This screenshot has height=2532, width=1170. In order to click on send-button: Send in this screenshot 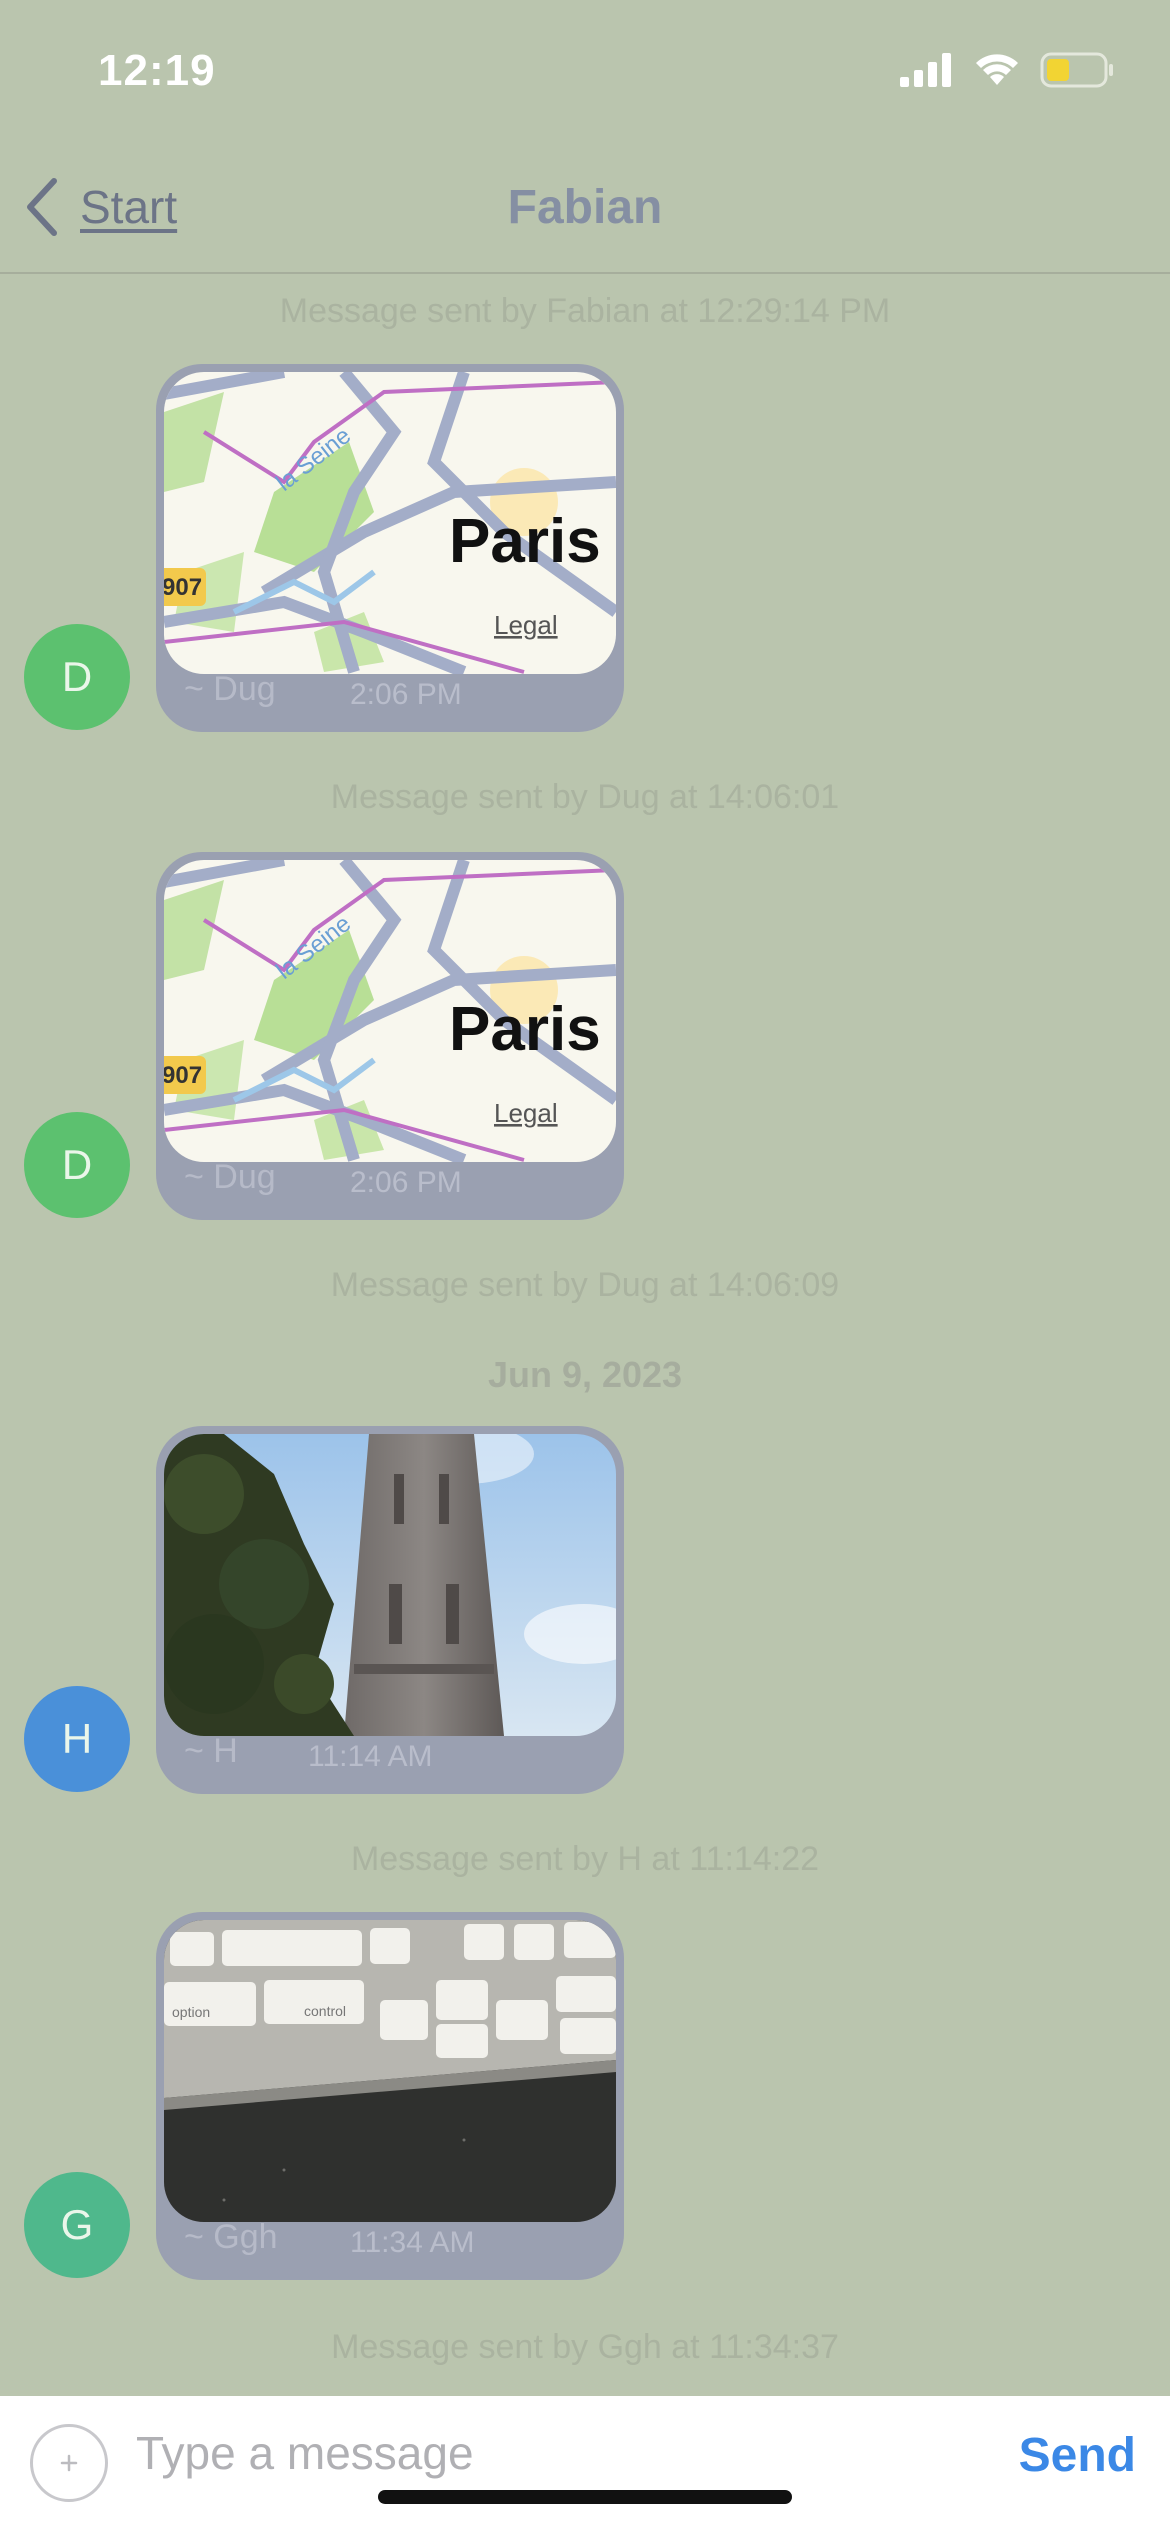, I will do `click(1077, 2455)`.